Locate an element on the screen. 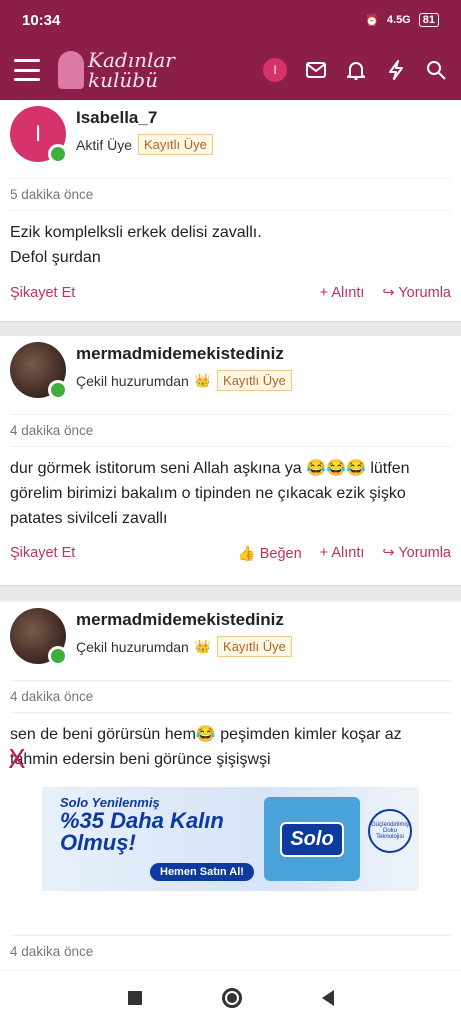  ad-cta-button: Hemen Satın Al! is located at coordinates (202, 872).